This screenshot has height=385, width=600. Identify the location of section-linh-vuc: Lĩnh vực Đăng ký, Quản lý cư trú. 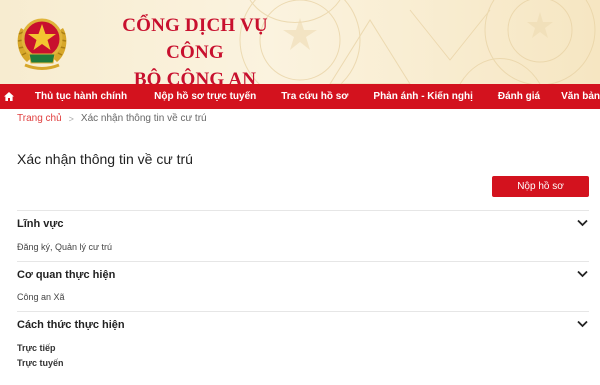
(303, 235).